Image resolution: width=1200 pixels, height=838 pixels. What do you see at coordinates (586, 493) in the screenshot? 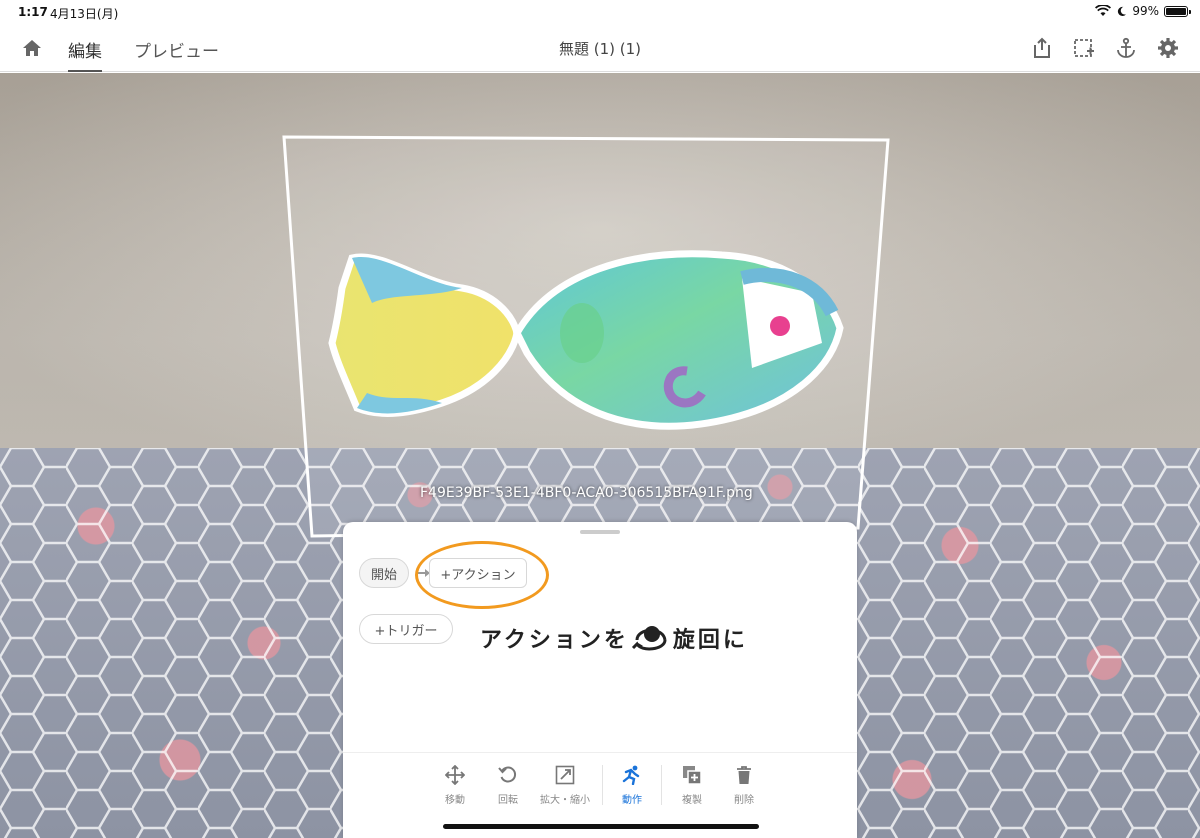
I see `image-filename: F49E39BF-53E1-4BF0-ACA0-306515BFA91F.png` at bounding box center [586, 493].